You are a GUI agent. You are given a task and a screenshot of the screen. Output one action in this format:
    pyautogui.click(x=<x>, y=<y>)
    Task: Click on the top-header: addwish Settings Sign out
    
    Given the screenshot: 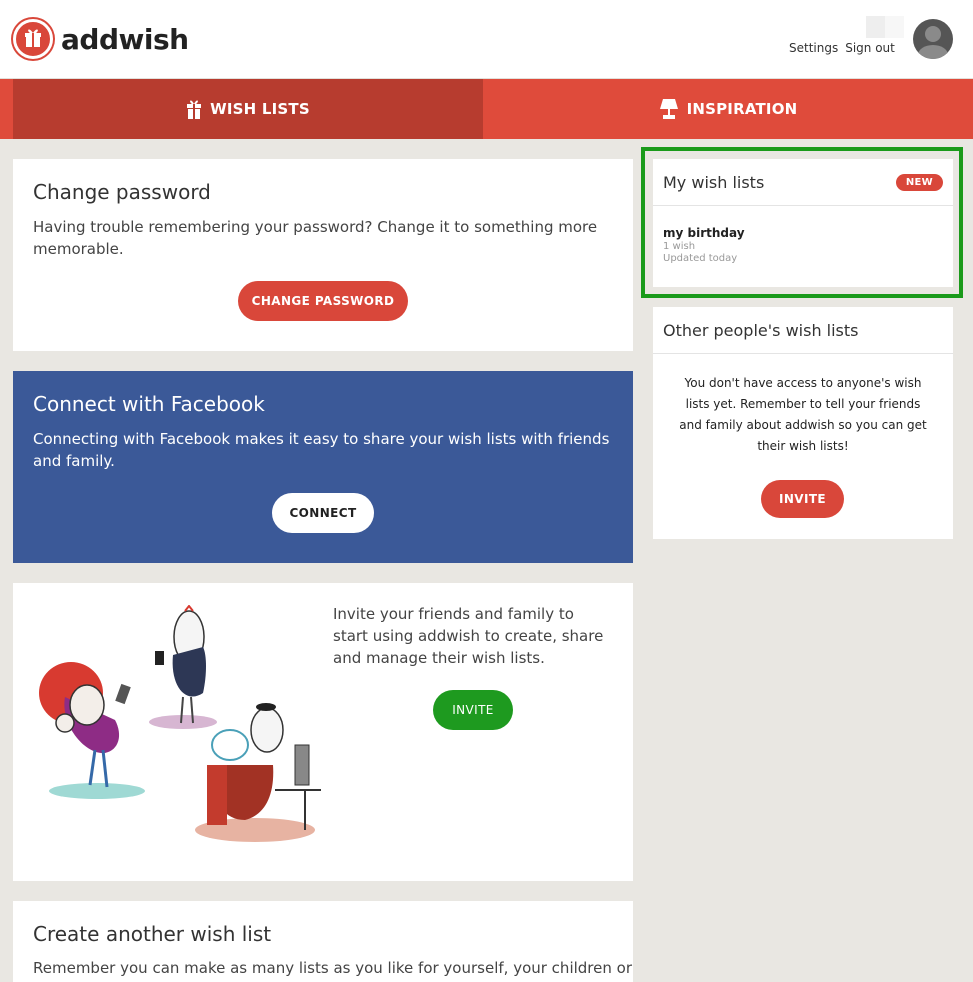 What is the action you would take?
    pyautogui.click(x=486, y=39)
    